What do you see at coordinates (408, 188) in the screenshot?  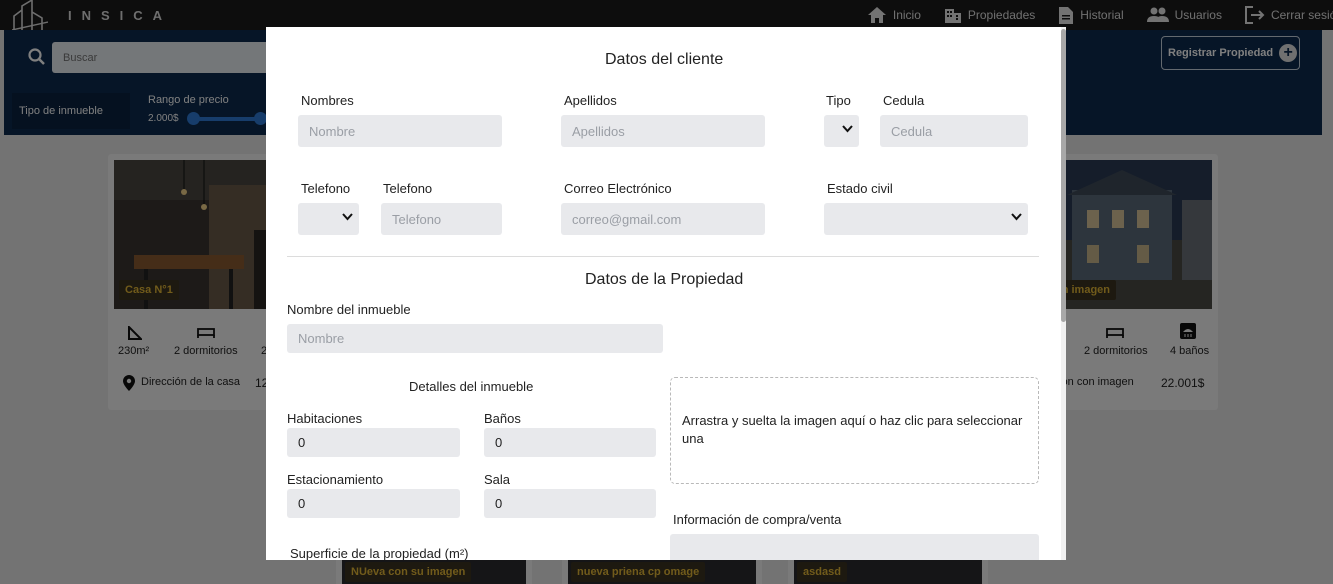 I see `telefono-label: Telefono` at bounding box center [408, 188].